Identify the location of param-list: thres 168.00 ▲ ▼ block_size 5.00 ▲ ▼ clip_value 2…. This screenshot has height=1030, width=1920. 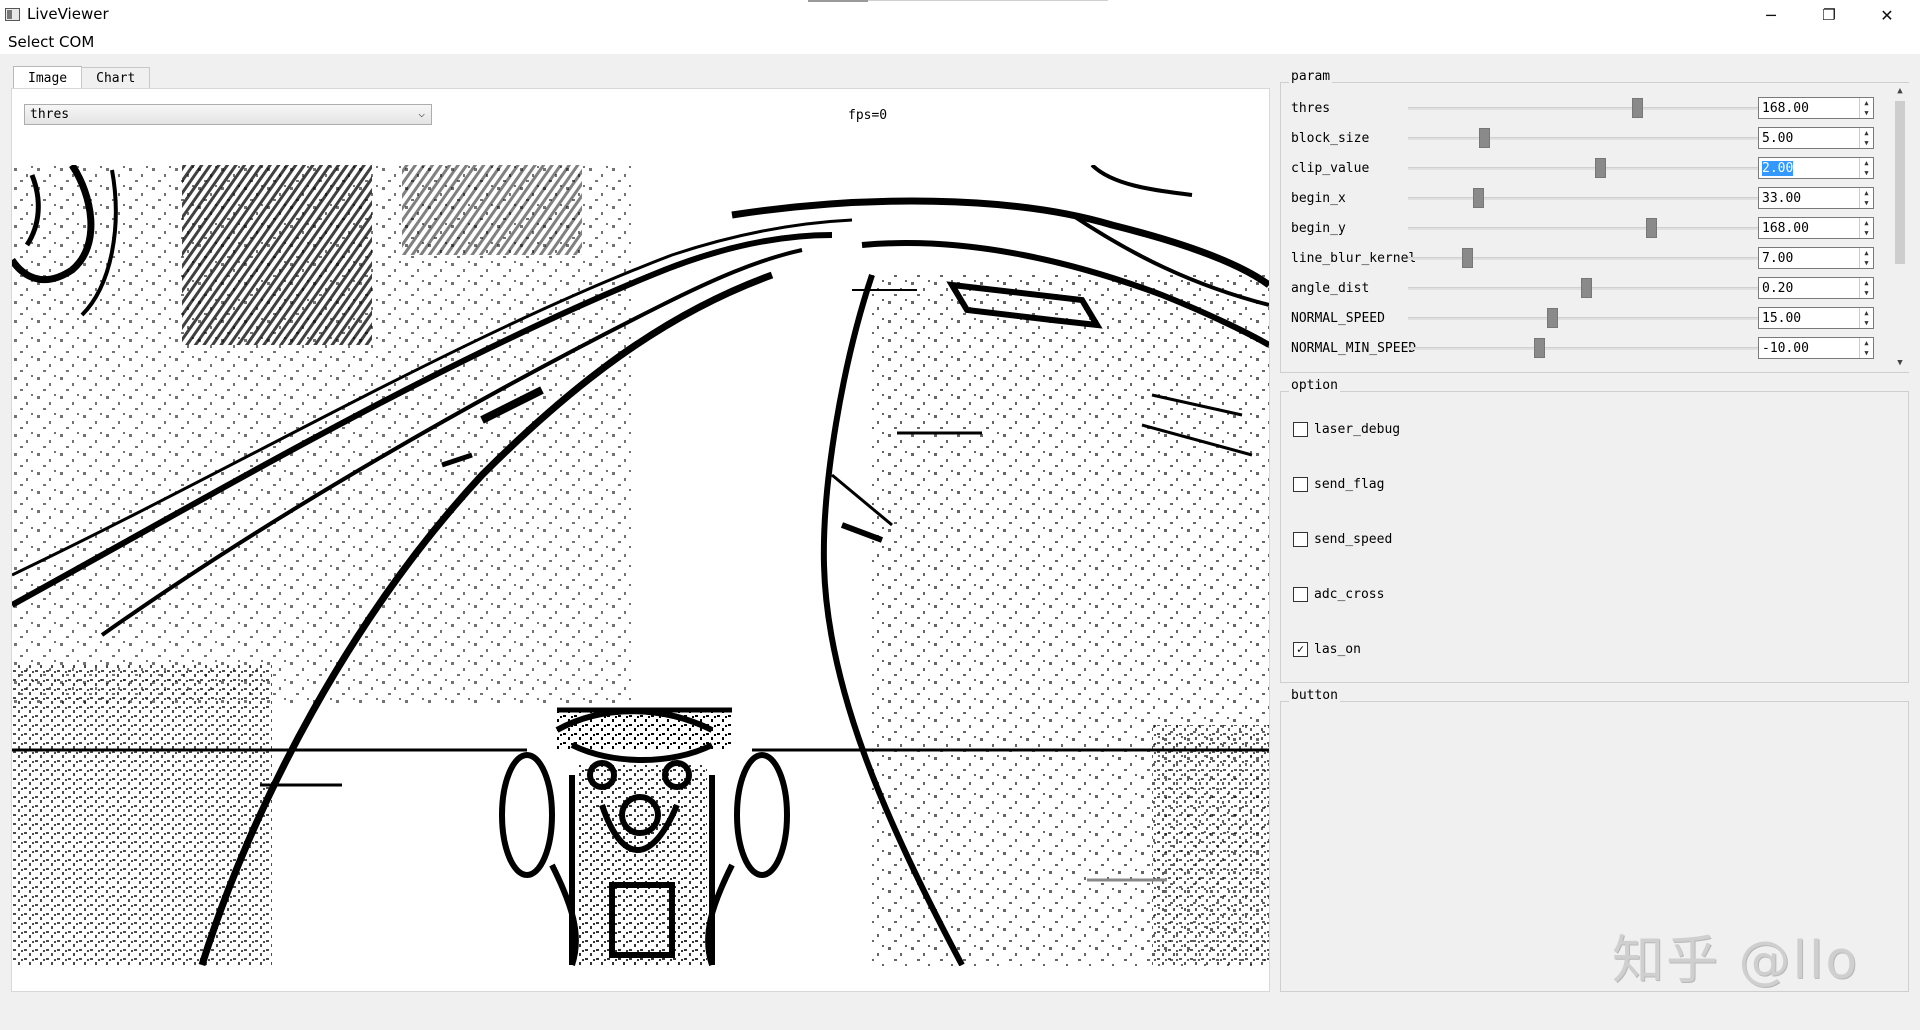
(1586, 227).